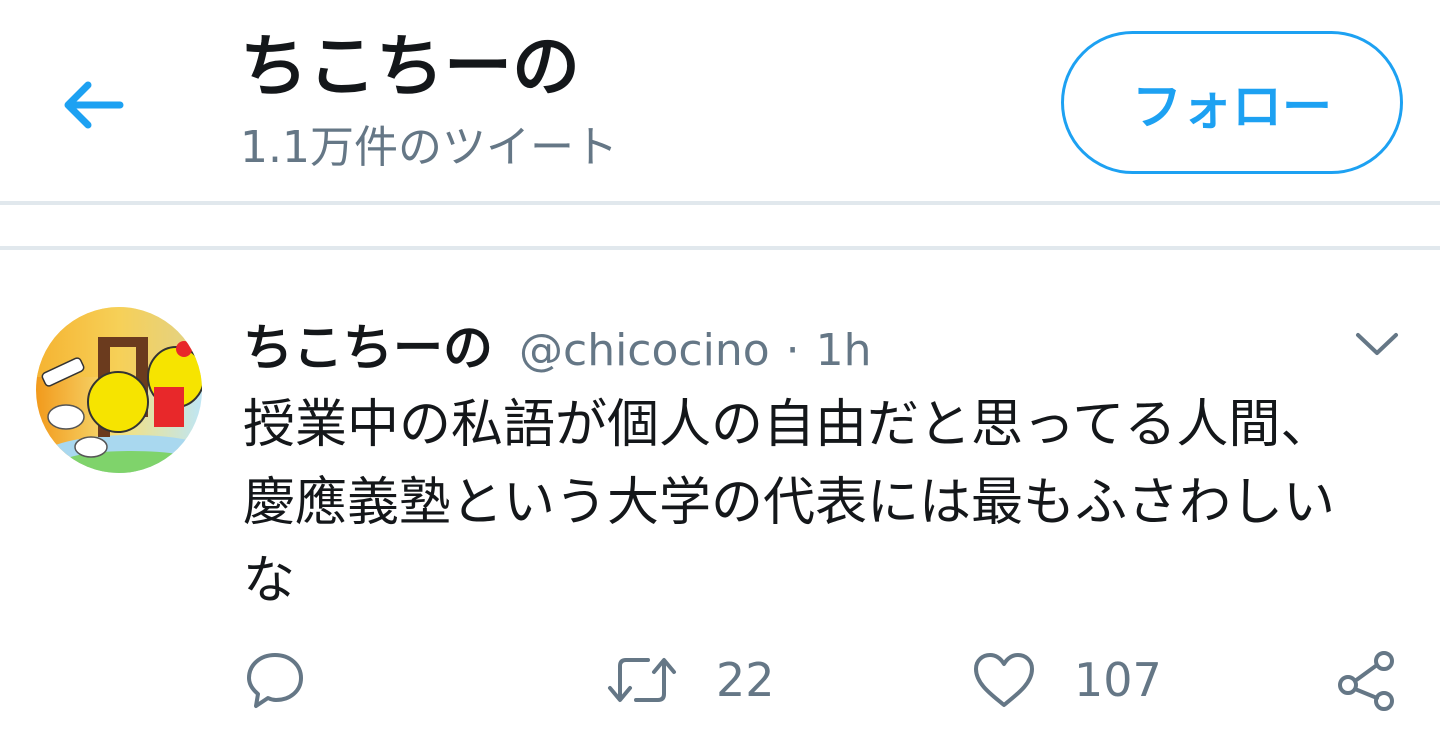 The image size is (1440, 743). I want to click on share-button, so click(1368, 680).